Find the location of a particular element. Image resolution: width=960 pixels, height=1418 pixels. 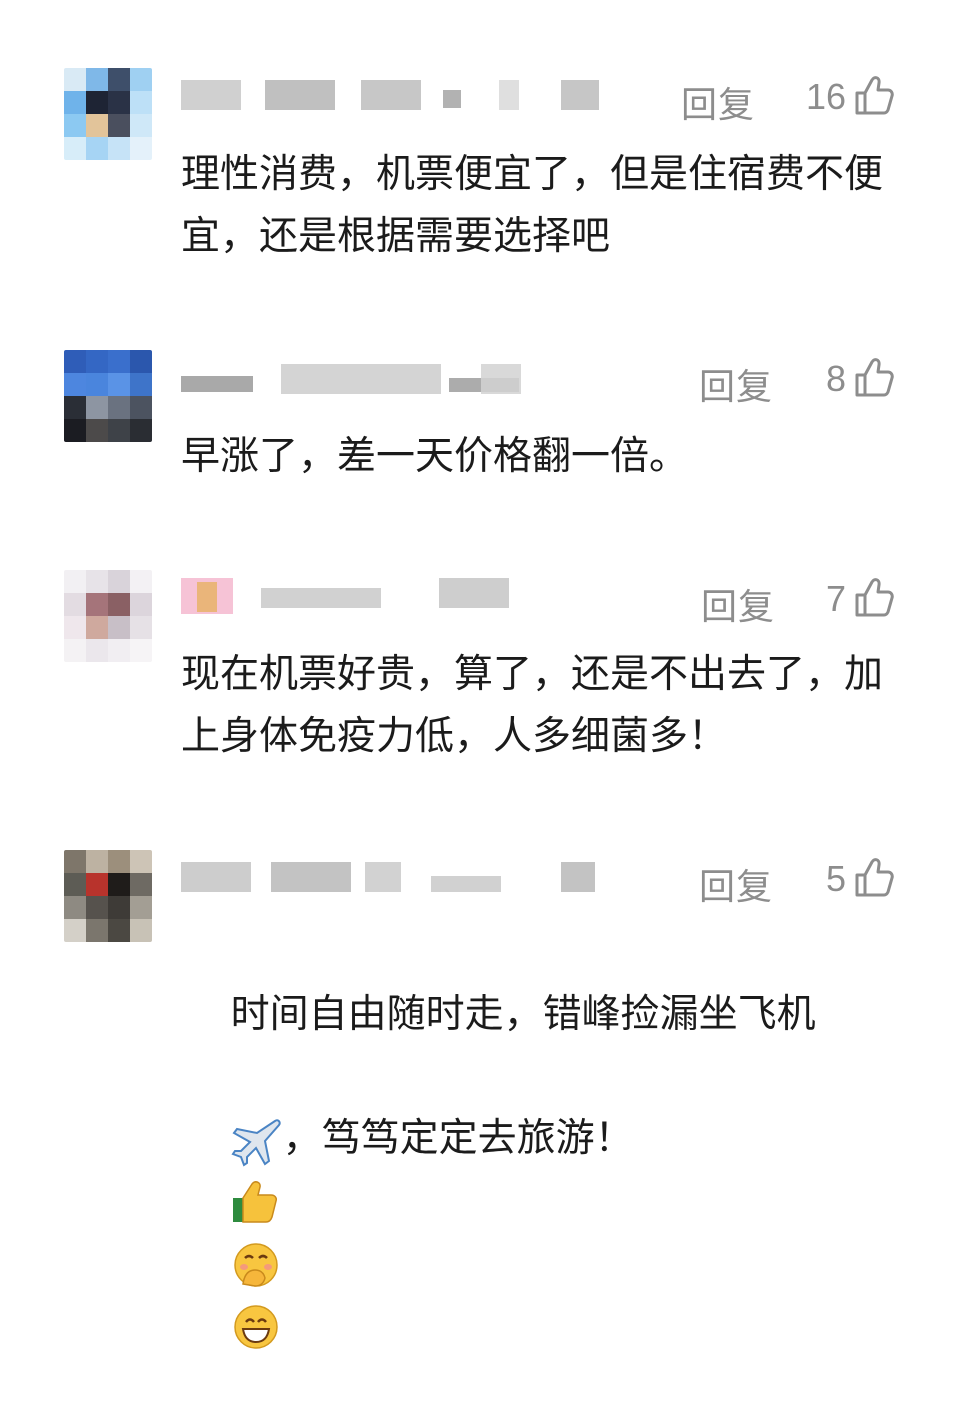

like-count: 16 is located at coordinates (825, 96).